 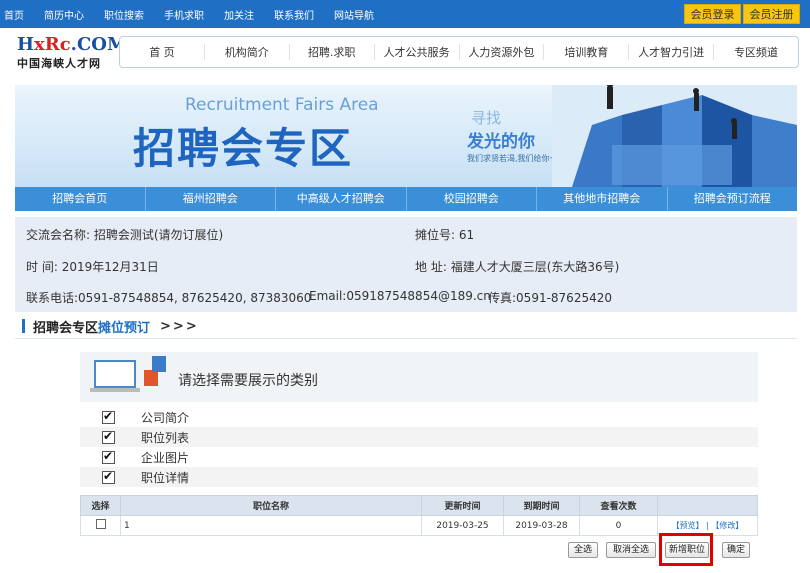 I want to click on option-job-list: 职位列表, so click(x=419, y=437).